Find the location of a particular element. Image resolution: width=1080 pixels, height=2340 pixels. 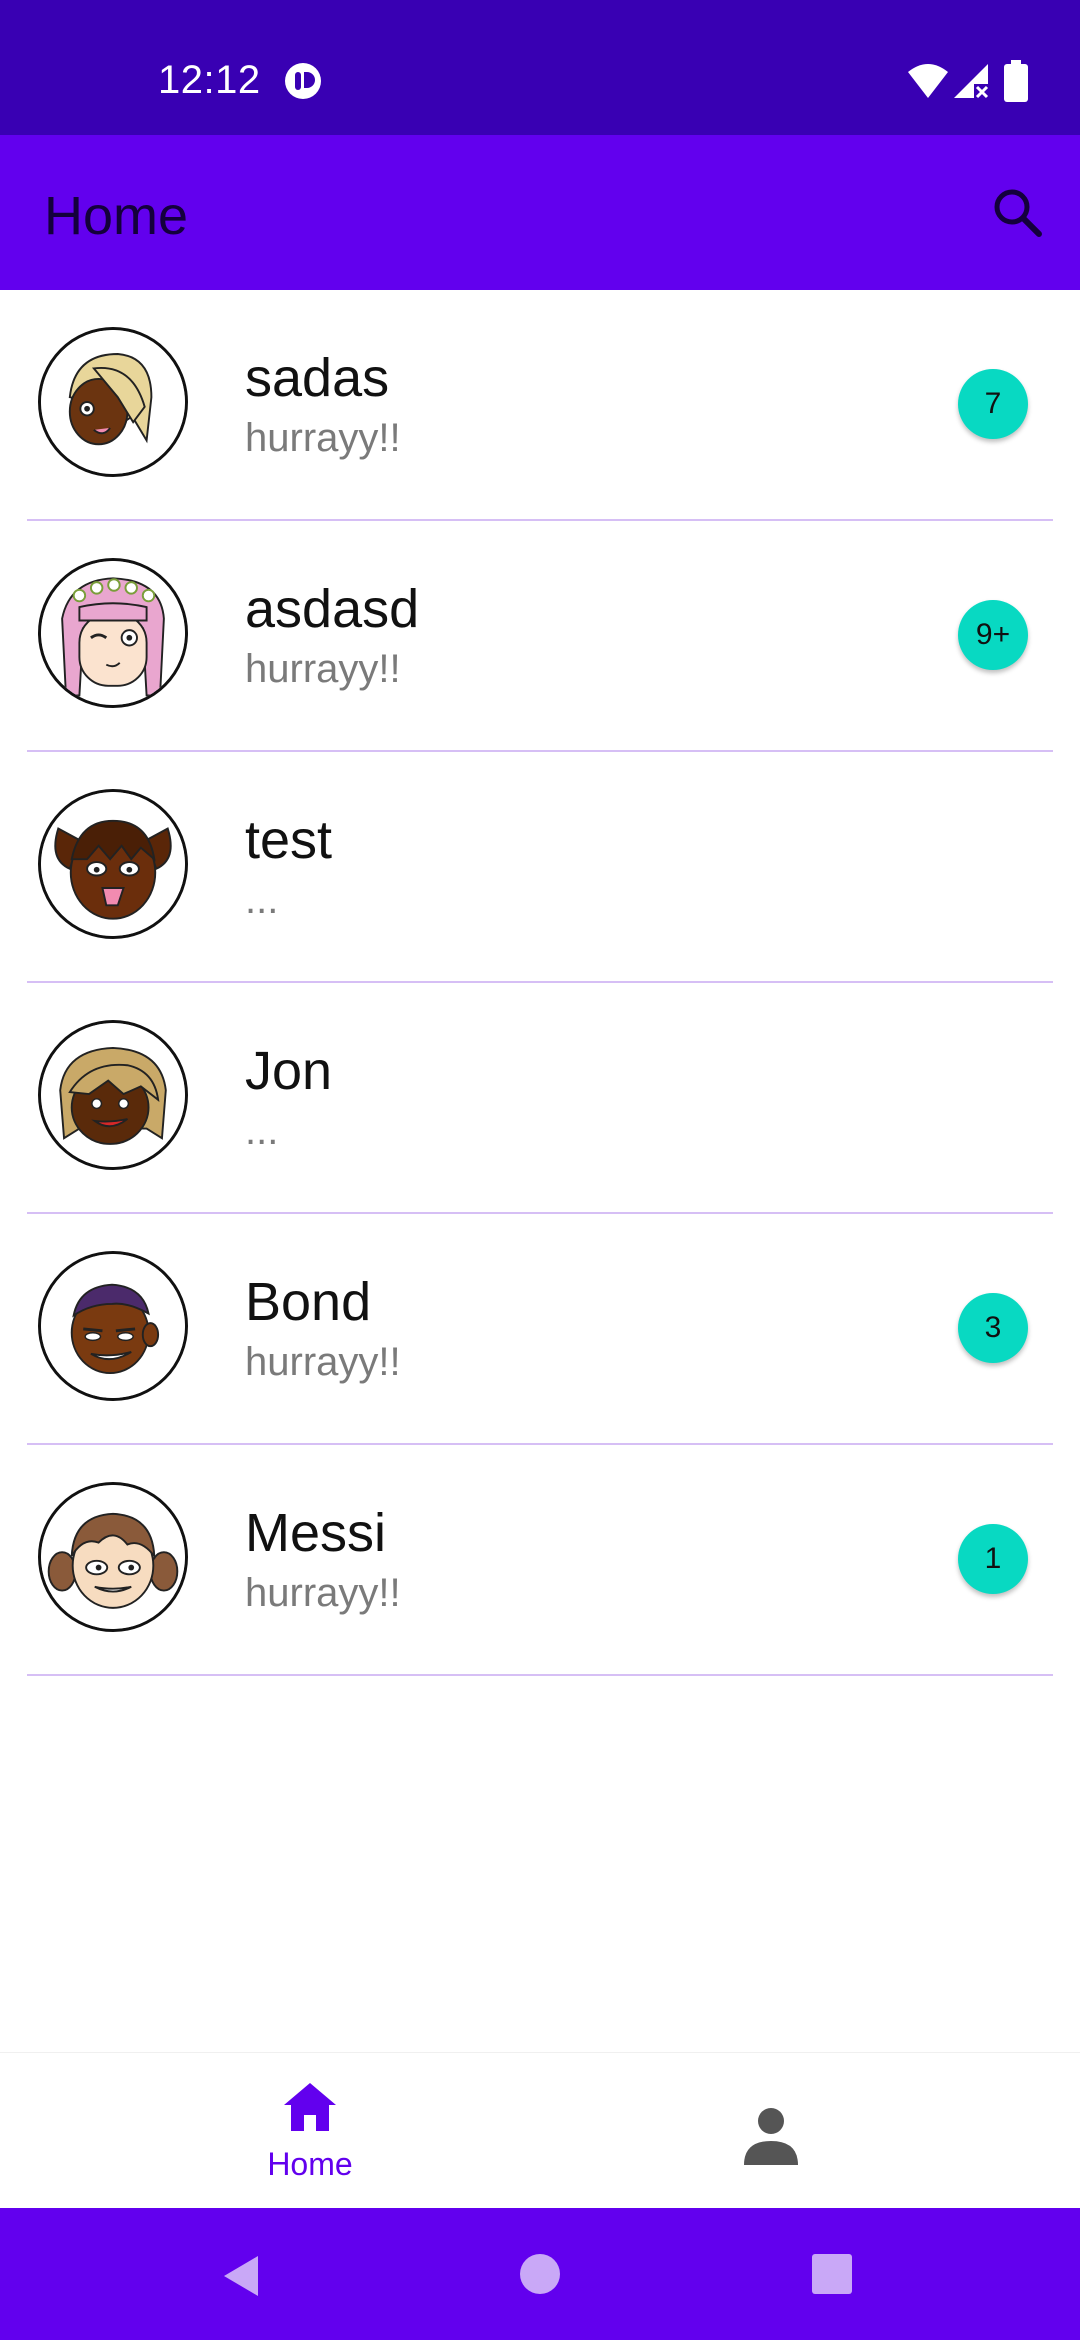

chat-list-item: Bond hurrayy!! 3 is located at coordinates (540, 1329).